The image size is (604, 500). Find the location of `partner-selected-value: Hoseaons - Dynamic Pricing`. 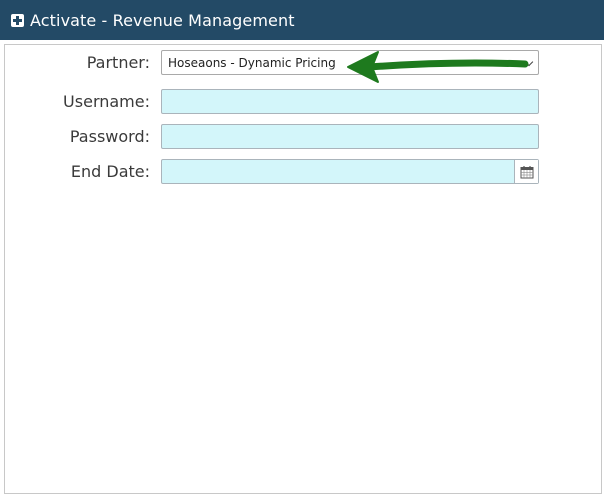

partner-selected-value: Hoseaons - Dynamic Pricing is located at coordinates (252, 62).